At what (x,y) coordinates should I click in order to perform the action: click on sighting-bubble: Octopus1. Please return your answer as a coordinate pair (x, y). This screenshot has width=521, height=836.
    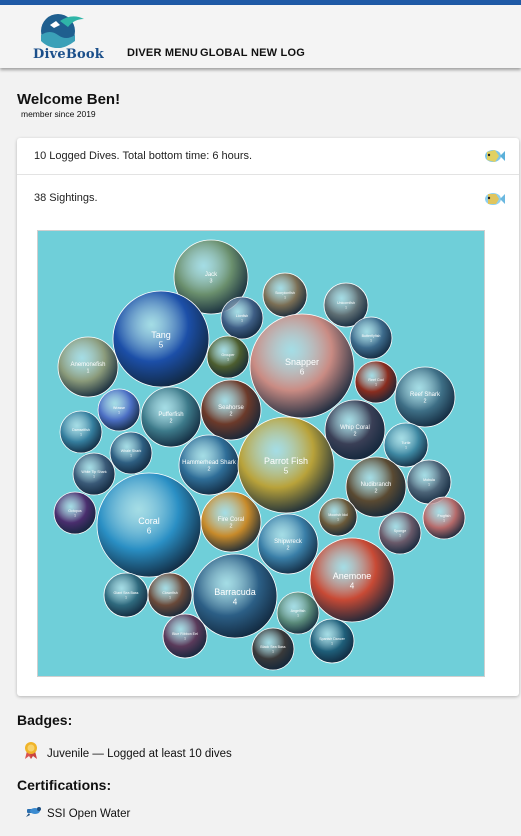
    Looking at the image, I should click on (75, 513).